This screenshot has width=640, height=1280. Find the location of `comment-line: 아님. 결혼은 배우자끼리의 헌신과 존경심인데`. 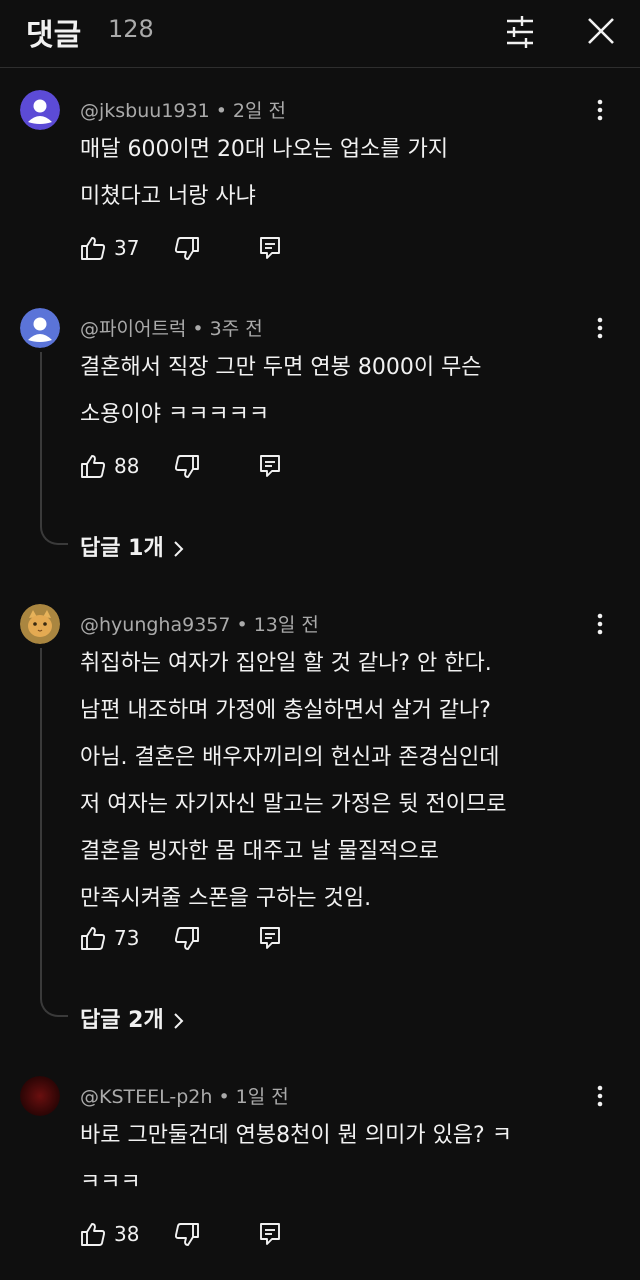

comment-line: 아님. 결혼은 배우자끼리의 헌신과 존경심인데 is located at coordinates (290, 757).